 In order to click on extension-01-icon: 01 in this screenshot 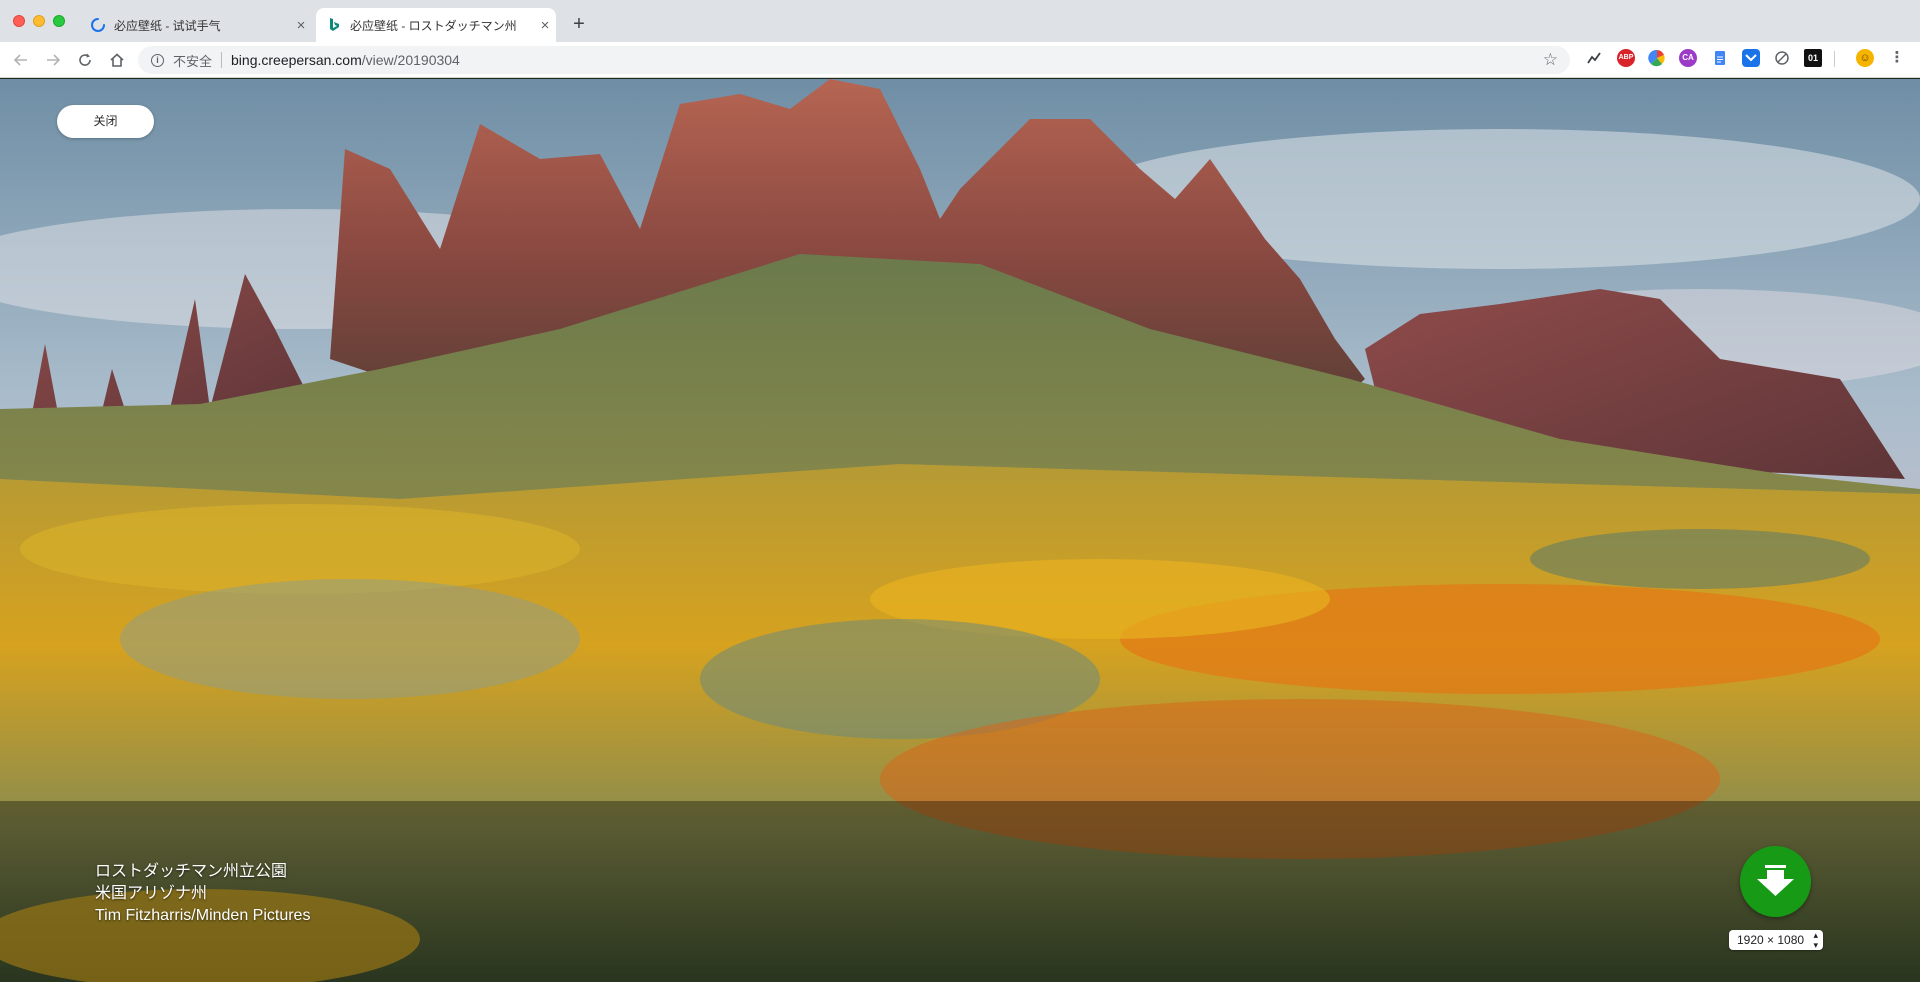, I will do `click(1813, 58)`.